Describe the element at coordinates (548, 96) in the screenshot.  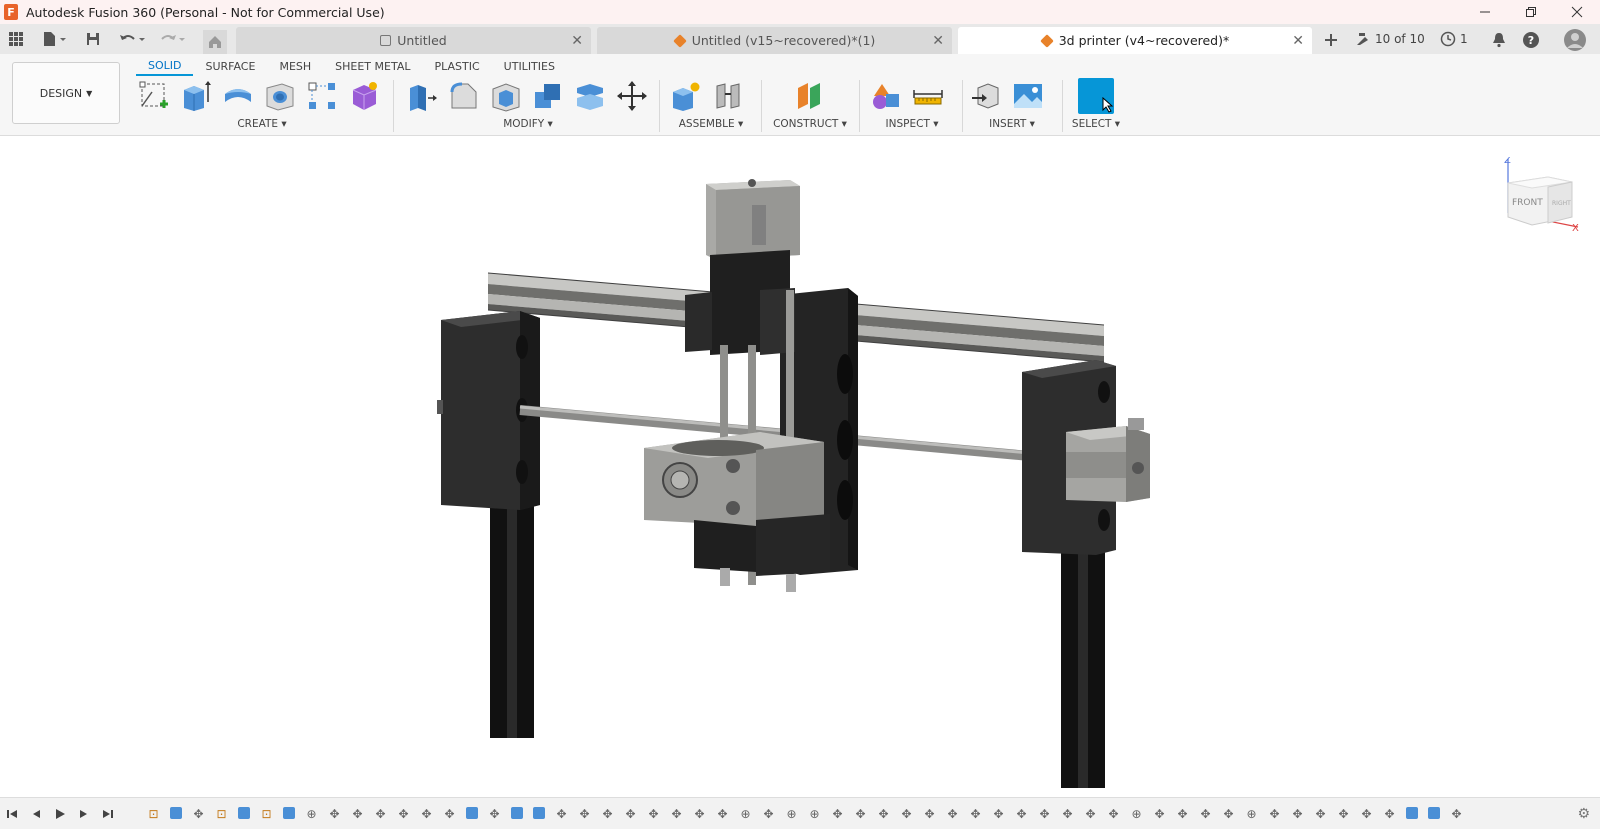
I see `combine-button` at that location.